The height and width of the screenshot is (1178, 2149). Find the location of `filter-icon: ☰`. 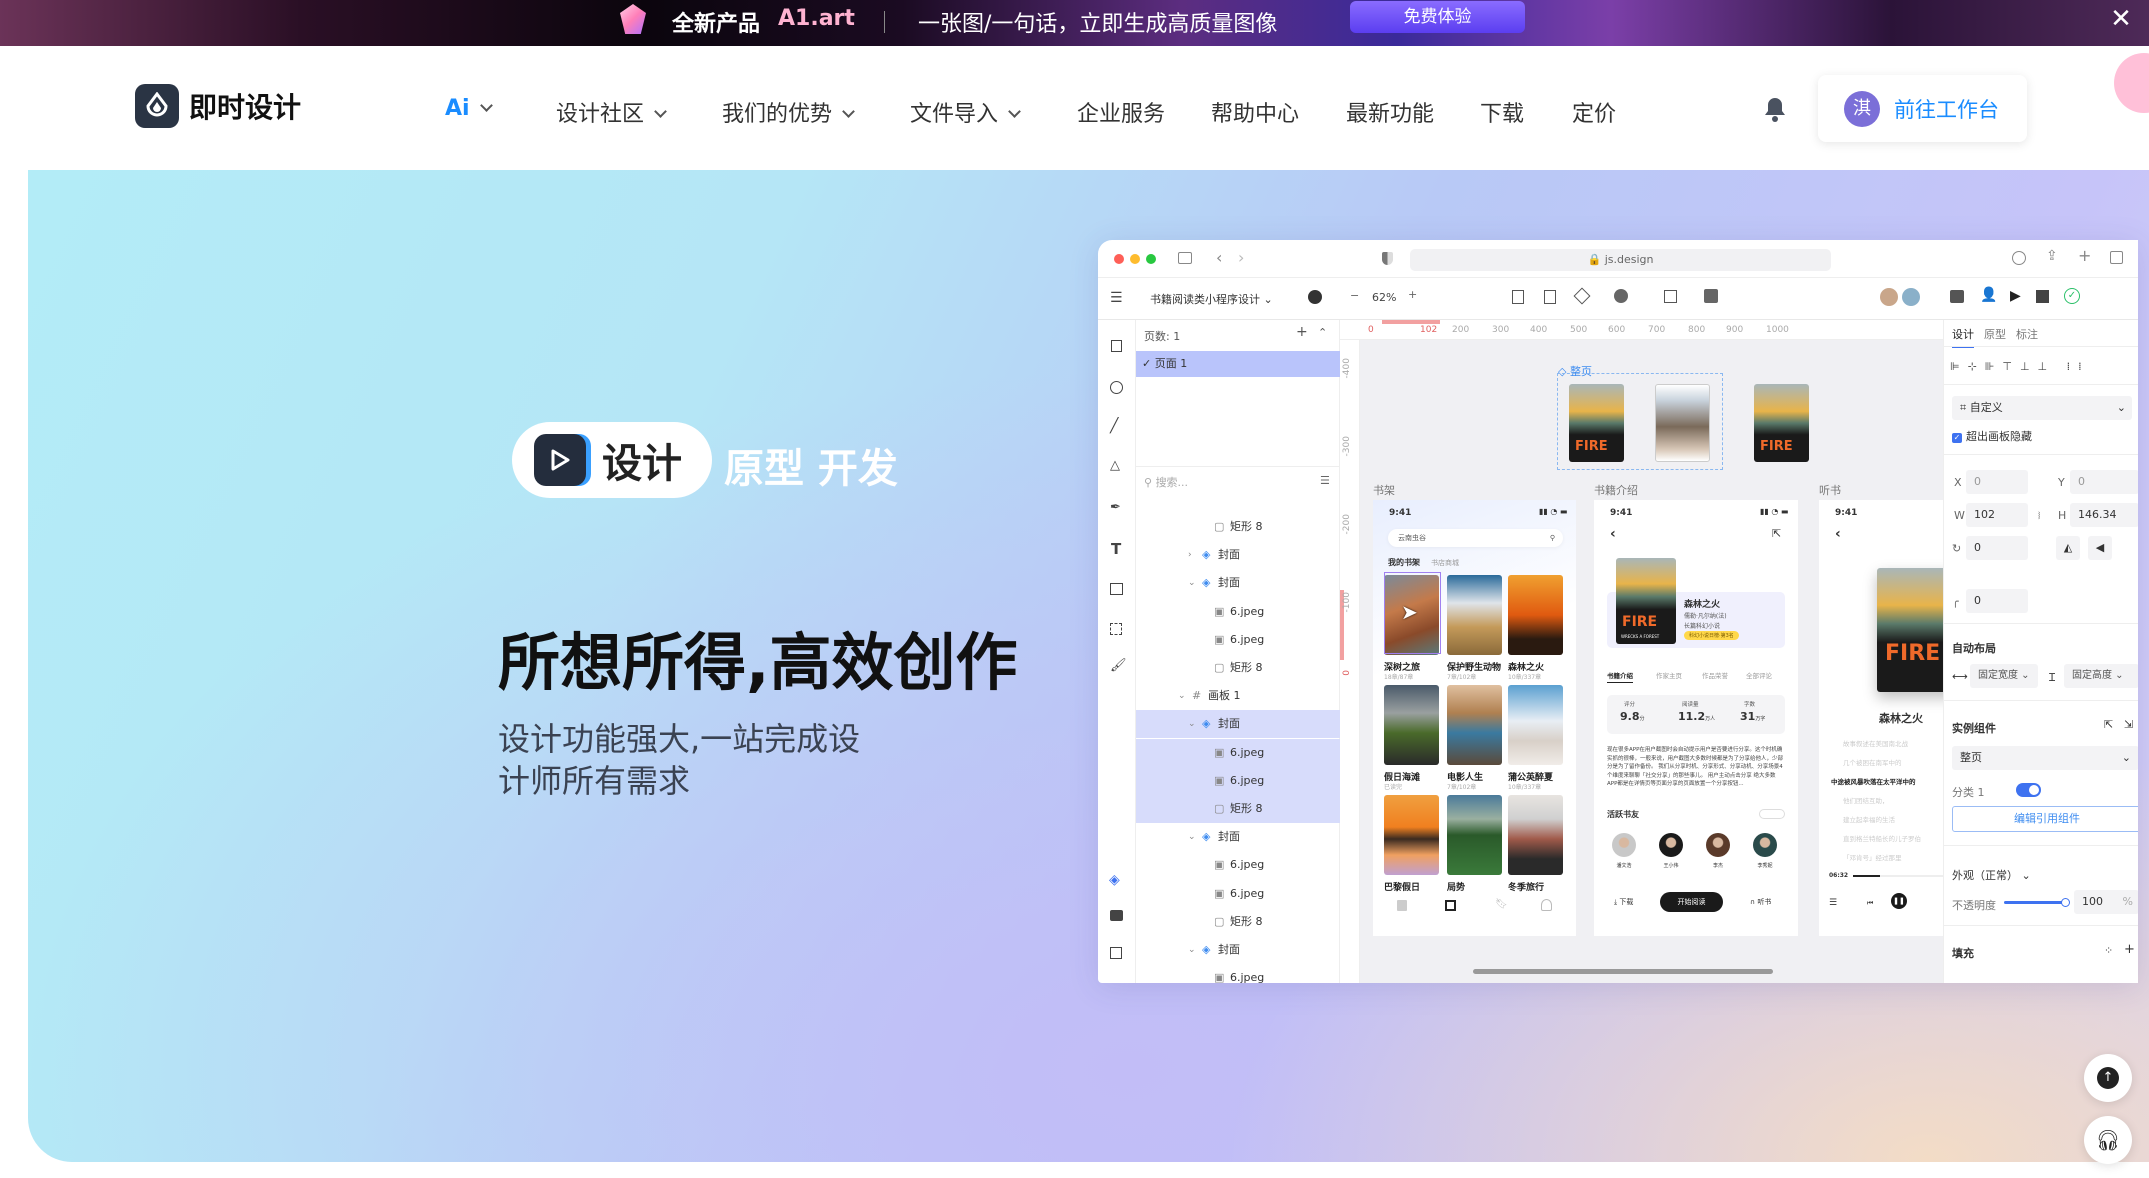

filter-icon: ☰ is located at coordinates (1325, 480).